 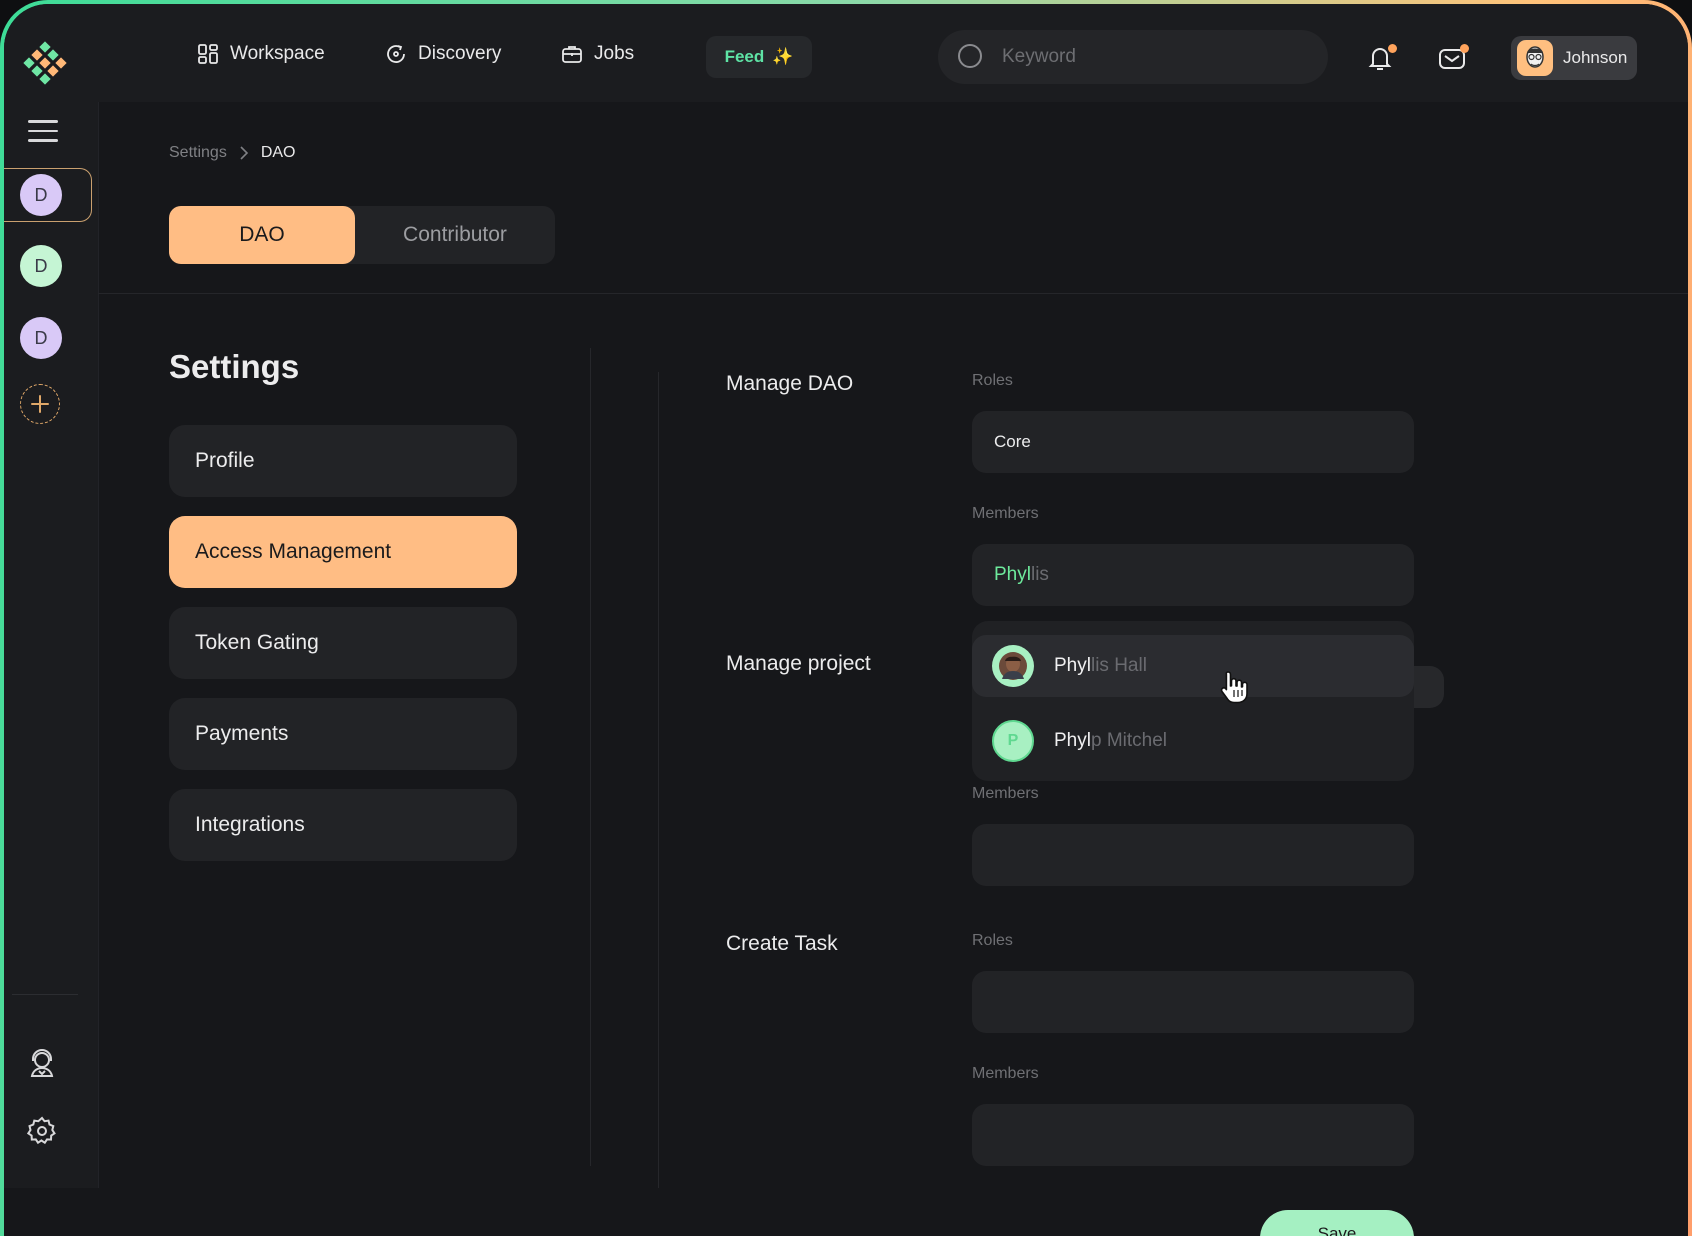 I want to click on nav-workspace: Workspace, so click(x=260, y=54).